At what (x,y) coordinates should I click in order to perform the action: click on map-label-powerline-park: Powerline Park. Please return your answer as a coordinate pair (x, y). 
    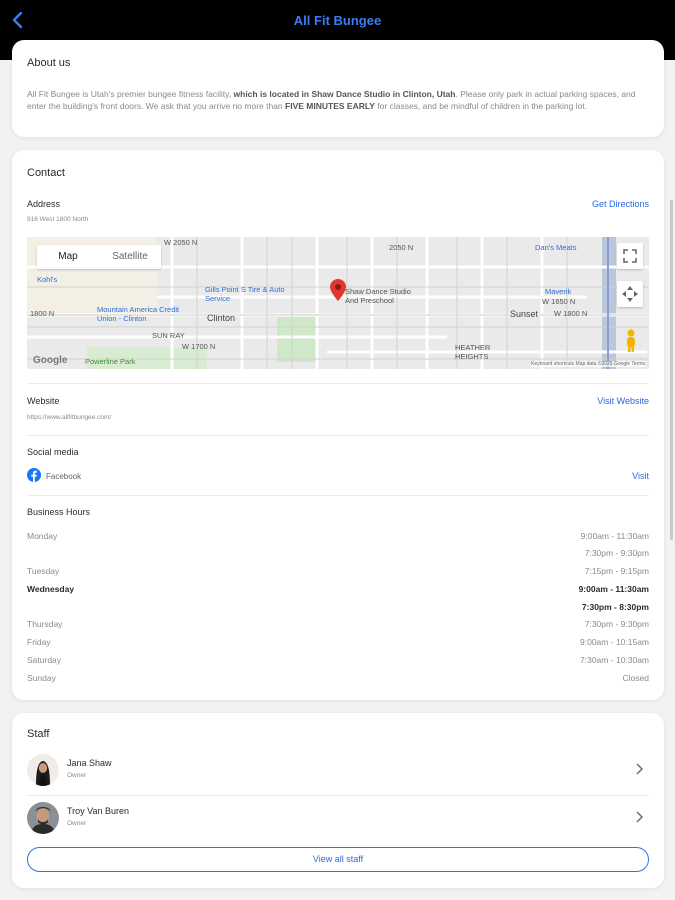
    Looking at the image, I should click on (110, 361).